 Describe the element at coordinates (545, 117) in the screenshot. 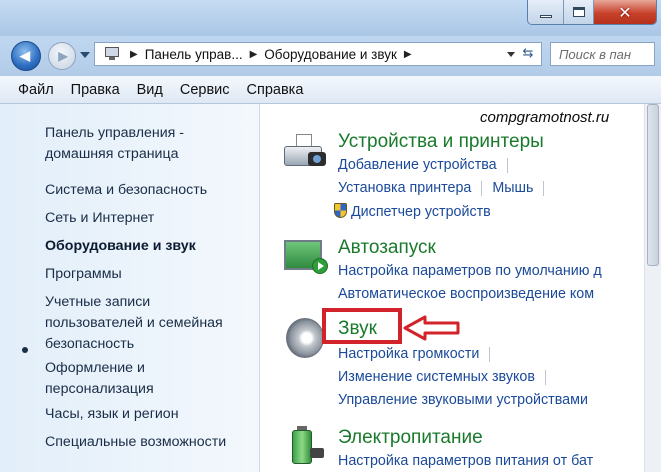

I see `watermark: compgramotnost.ru` at that location.